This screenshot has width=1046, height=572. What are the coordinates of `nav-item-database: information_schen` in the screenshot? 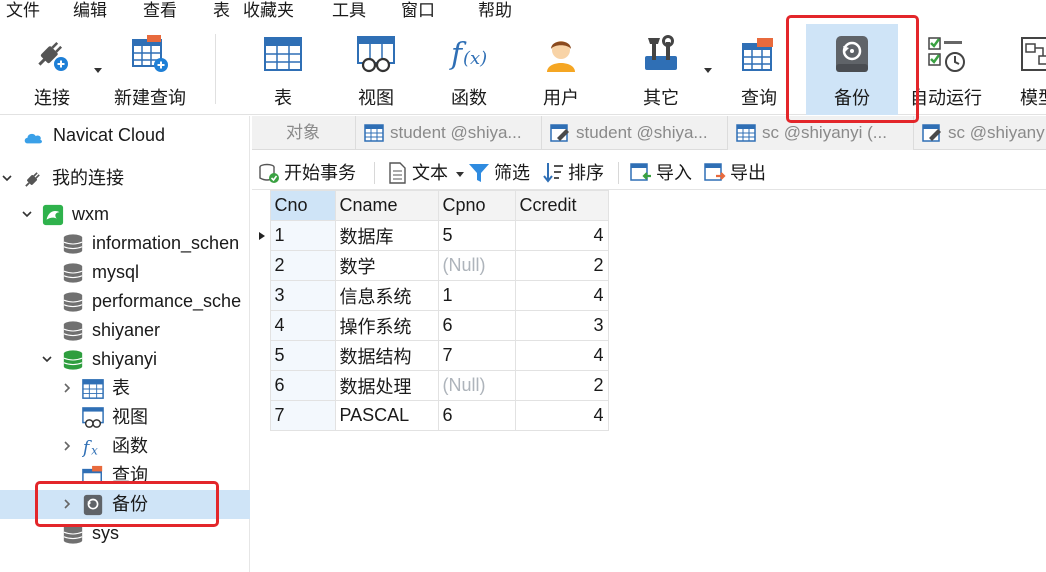 It's located at (125, 243).